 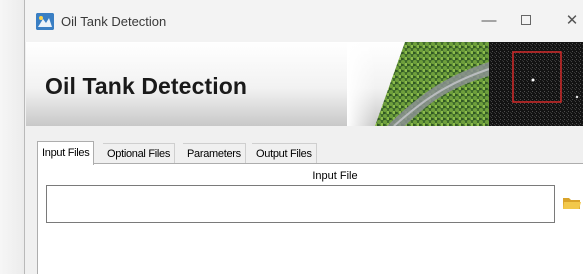 I want to click on app-icon, so click(x=45, y=21).